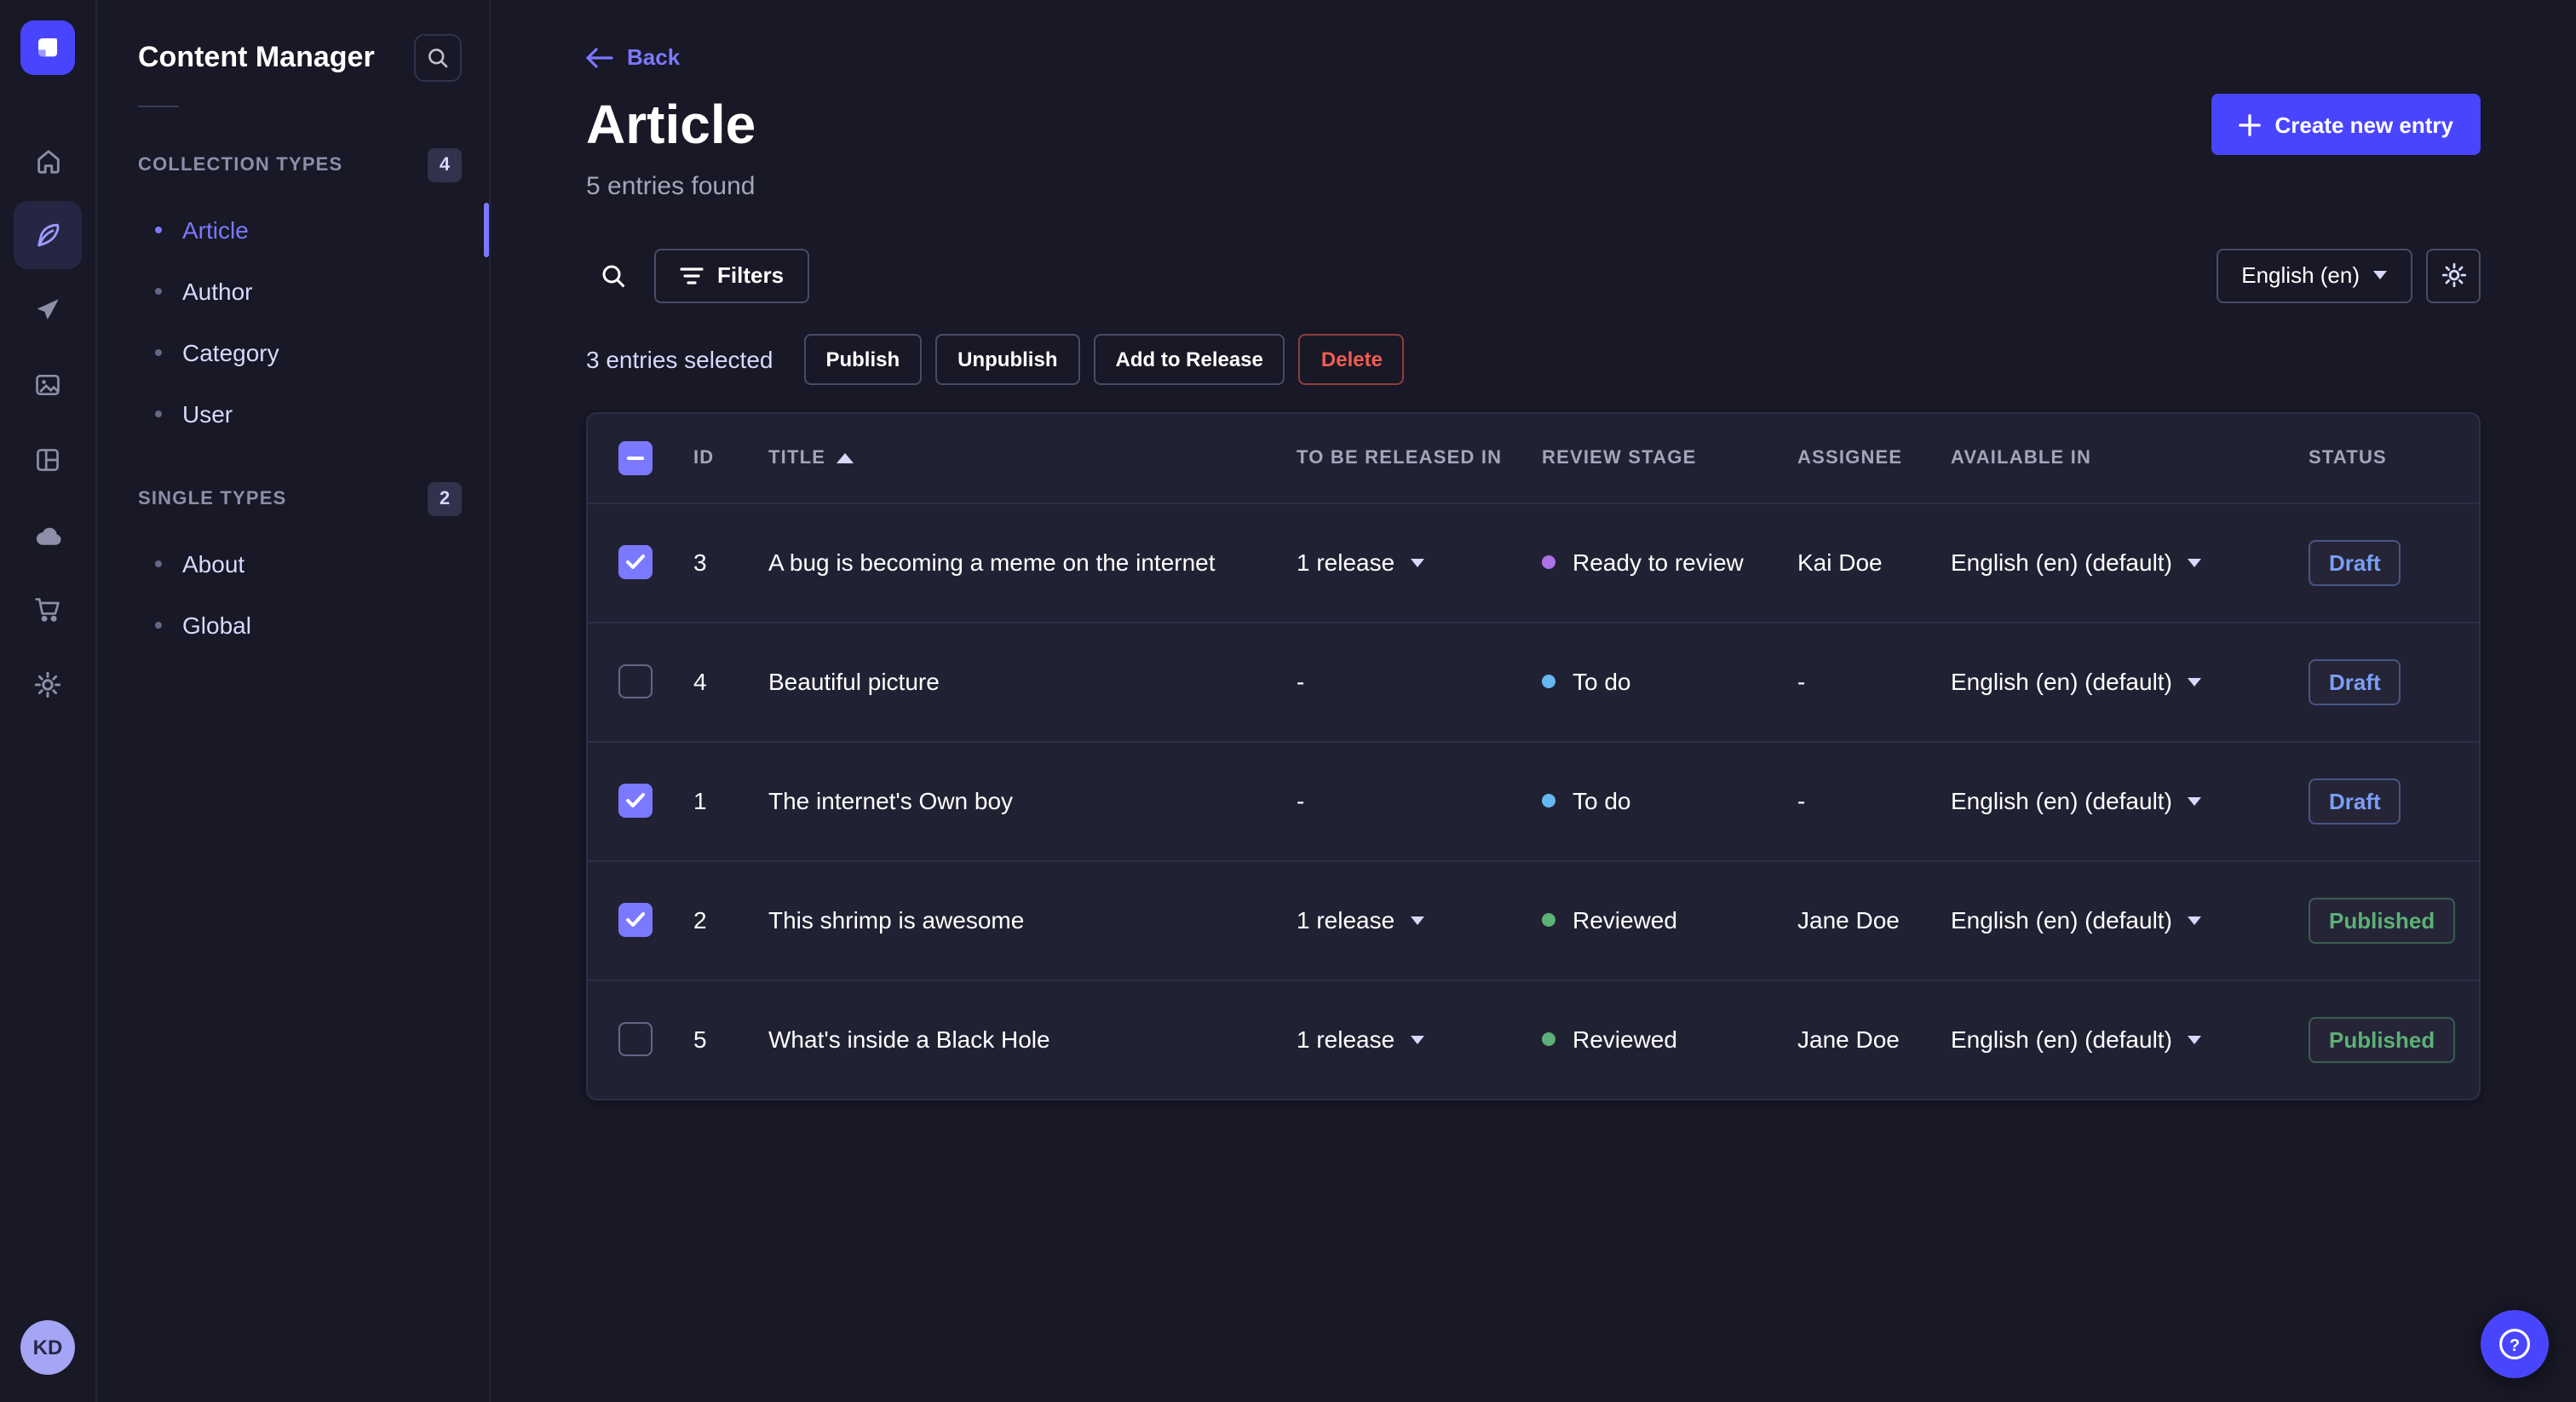 Image resolution: width=2576 pixels, height=1402 pixels. Describe the element at coordinates (2454, 275) in the screenshot. I see `view-settings-icon` at that location.